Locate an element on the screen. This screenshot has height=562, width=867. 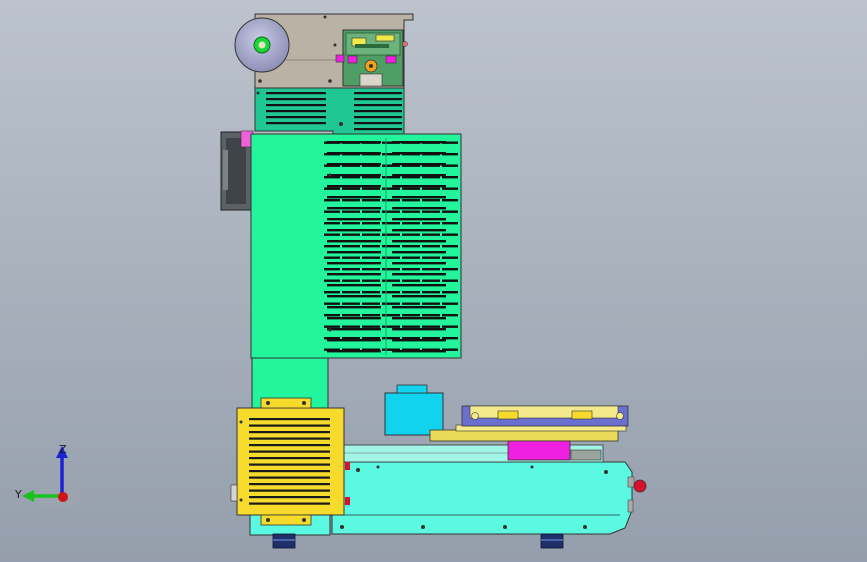
y-axis-label: Y is located at coordinates (18, 494).